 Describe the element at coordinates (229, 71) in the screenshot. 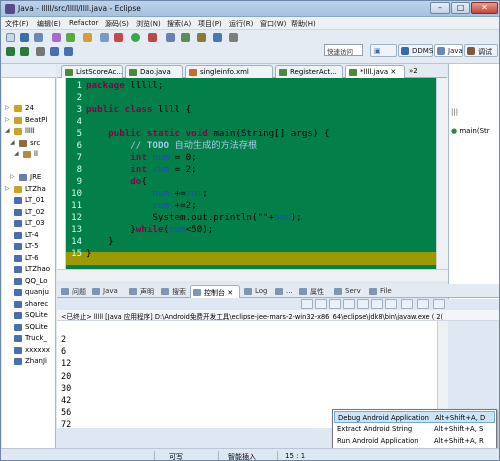

I see `tab-singleinfo-xml: singleinfo.xml` at that location.